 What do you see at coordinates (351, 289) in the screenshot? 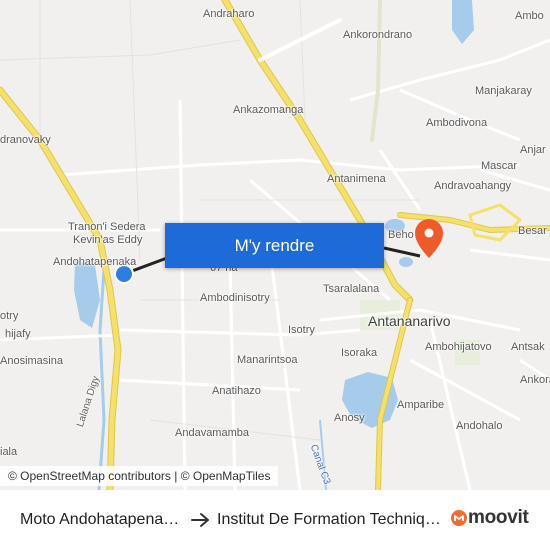
I see `map-label-tsaralalana: Tsaralalana` at bounding box center [351, 289].